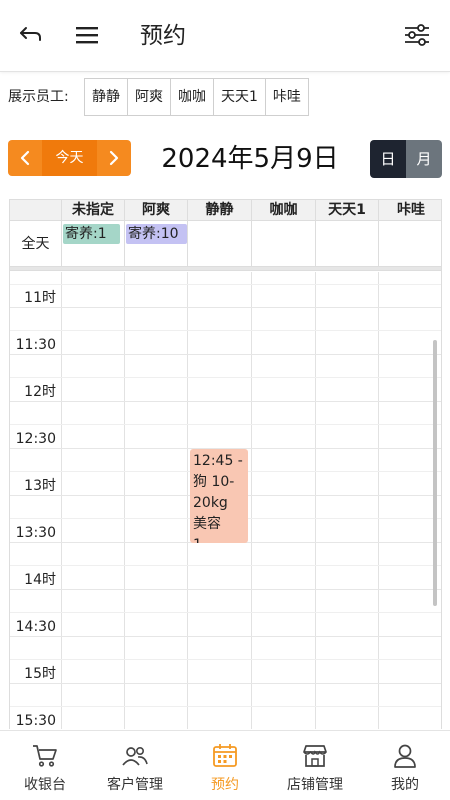  I want to click on time-label: 11时, so click(40, 298).